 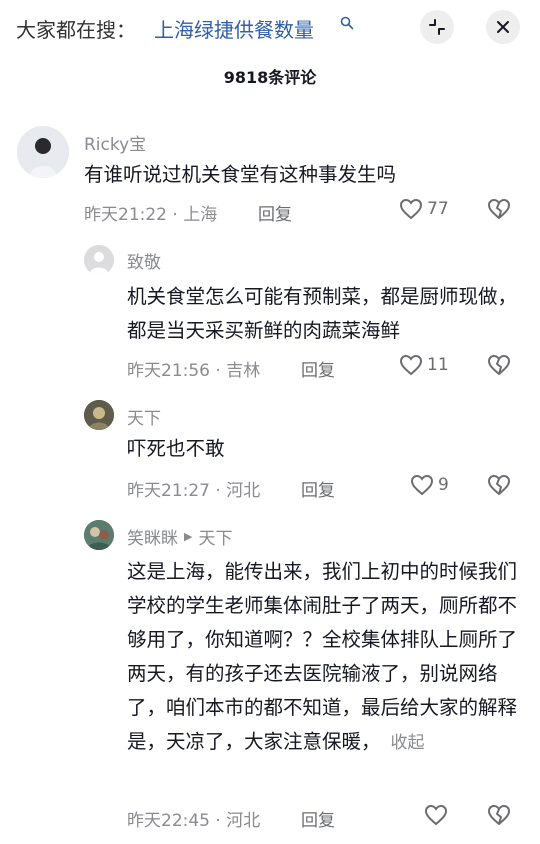 What do you see at coordinates (438, 209) in the screenshot?
I see `like-count: 77` at bounding box center [438, 209].